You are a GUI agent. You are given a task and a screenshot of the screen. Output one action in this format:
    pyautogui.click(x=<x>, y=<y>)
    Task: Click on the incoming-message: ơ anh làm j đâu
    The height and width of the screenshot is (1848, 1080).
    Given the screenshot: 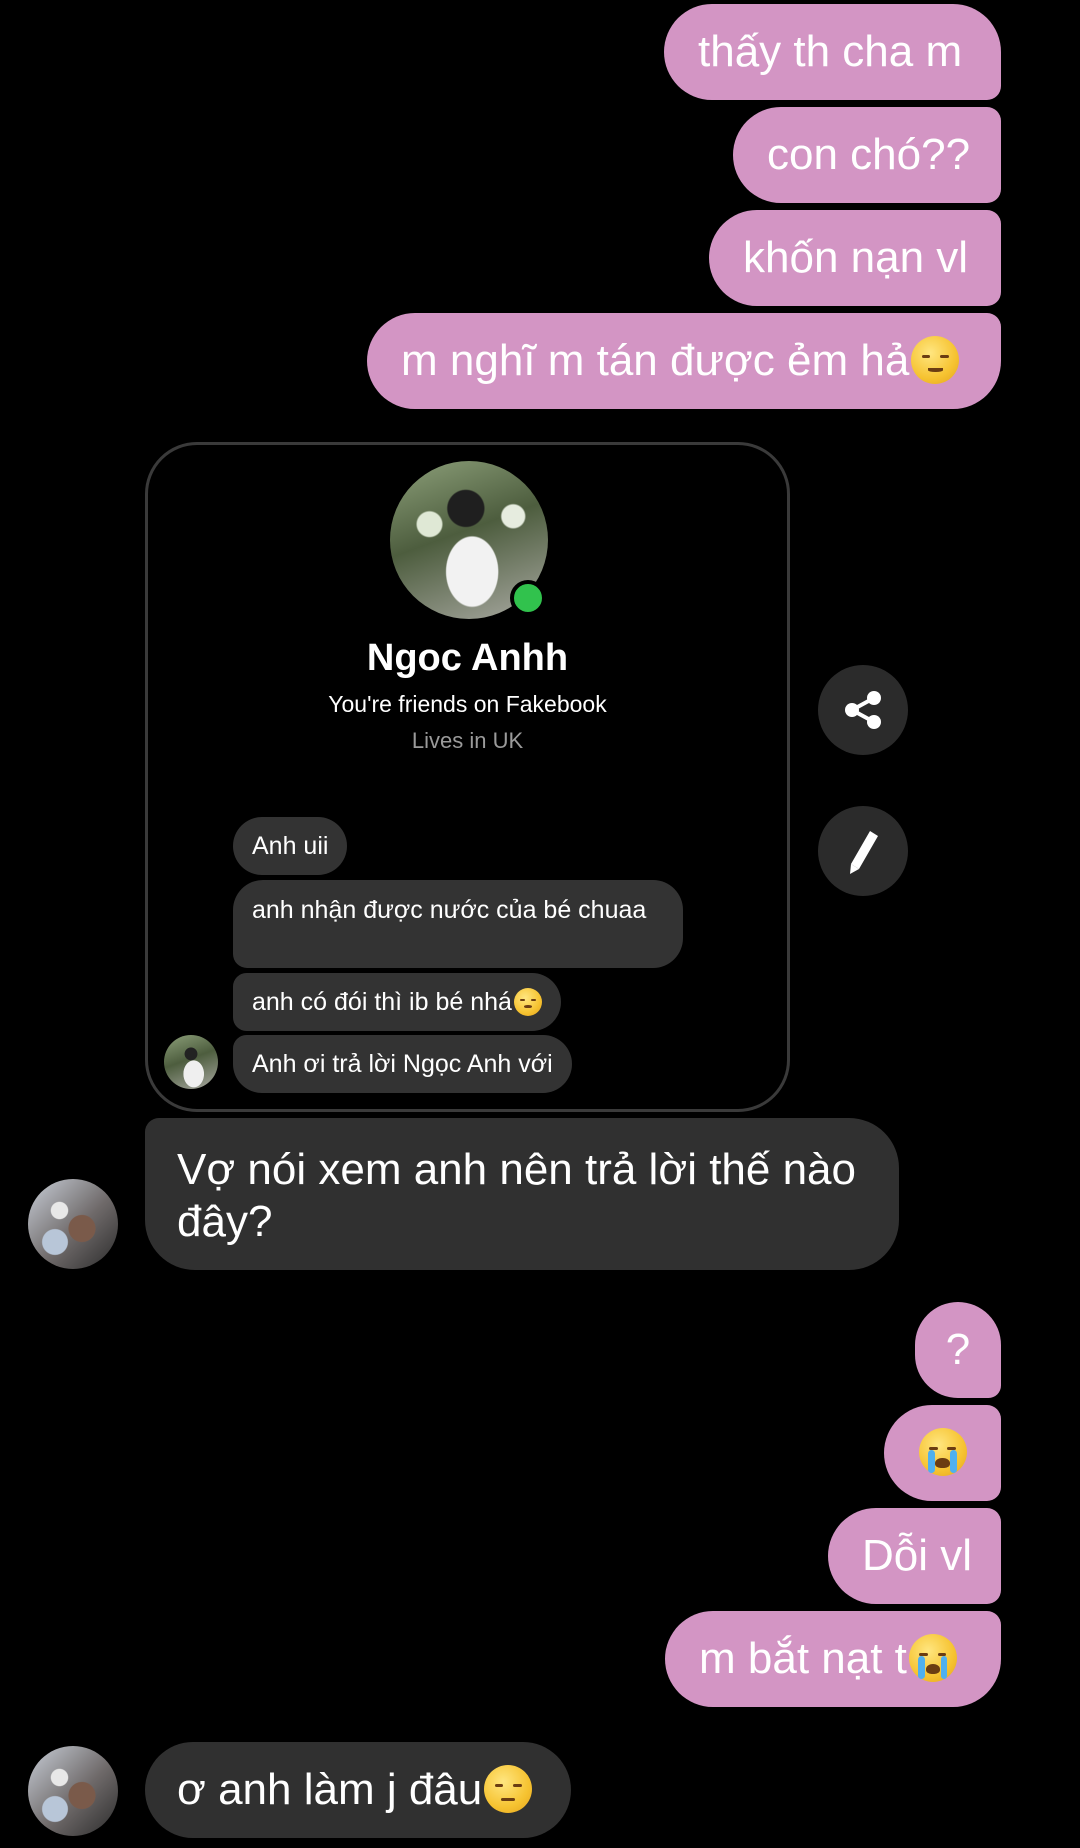 What is the action you would take?
    pyautogui.click(x=358, y=1790)
    